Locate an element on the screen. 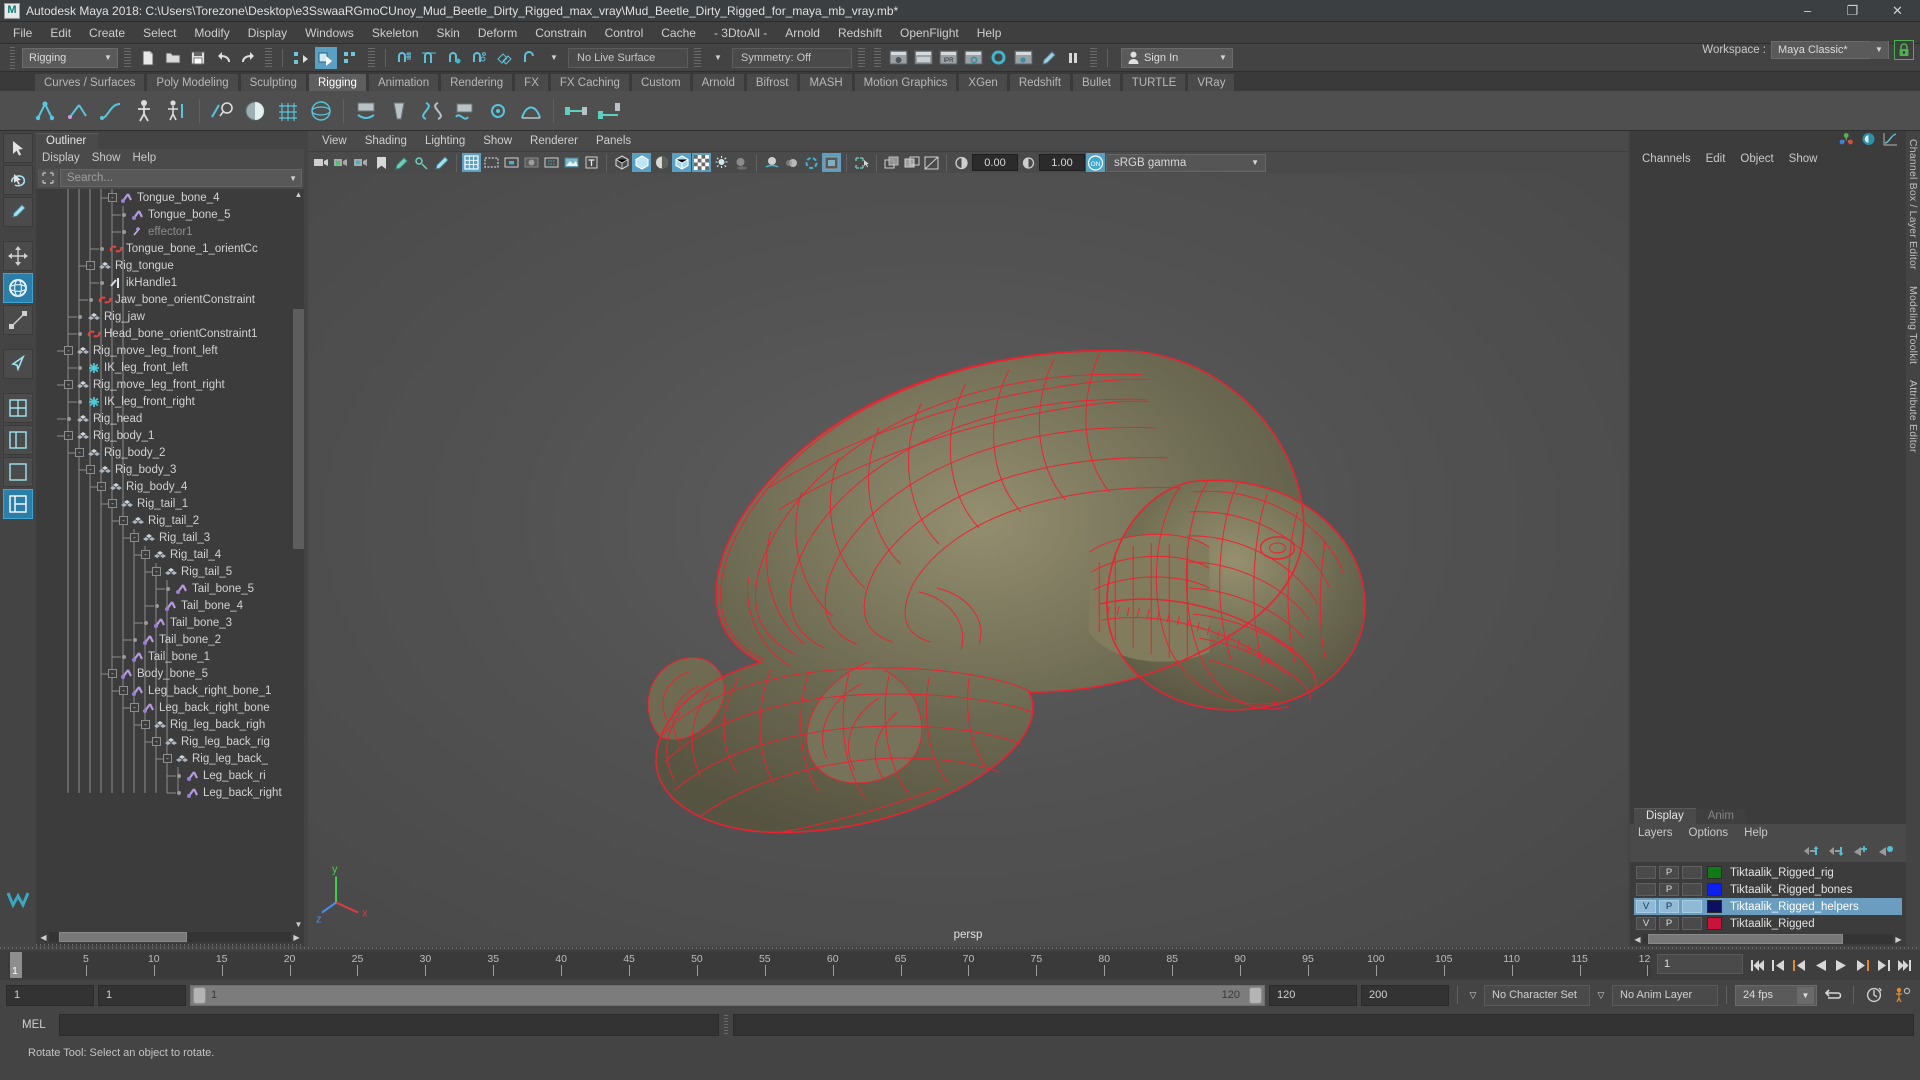 The height and width of the screenshot is (1080, 1920). open-scene-button is located at coordinates (173, 58).